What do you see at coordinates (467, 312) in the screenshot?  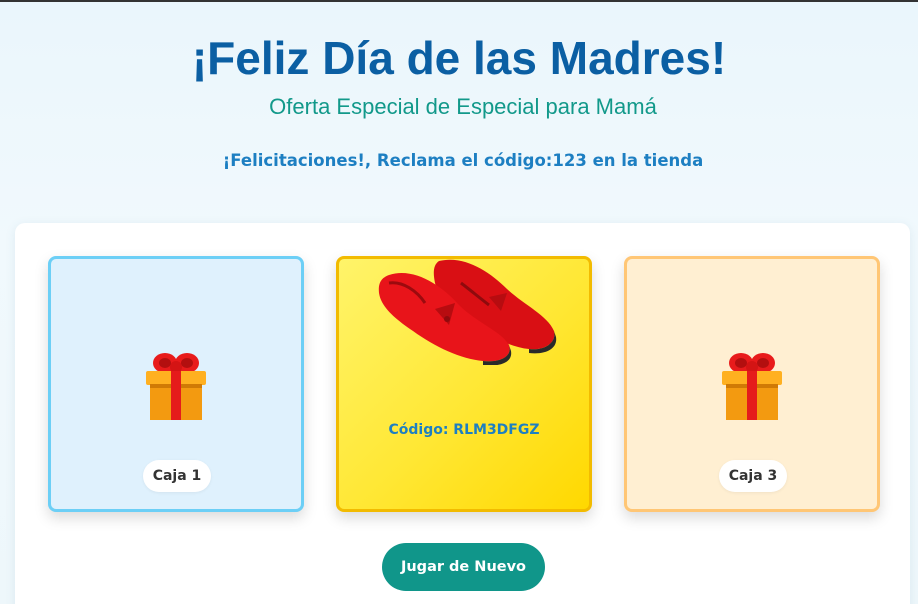 I see `red-shoes-icon` at bounding box center [467, 312].